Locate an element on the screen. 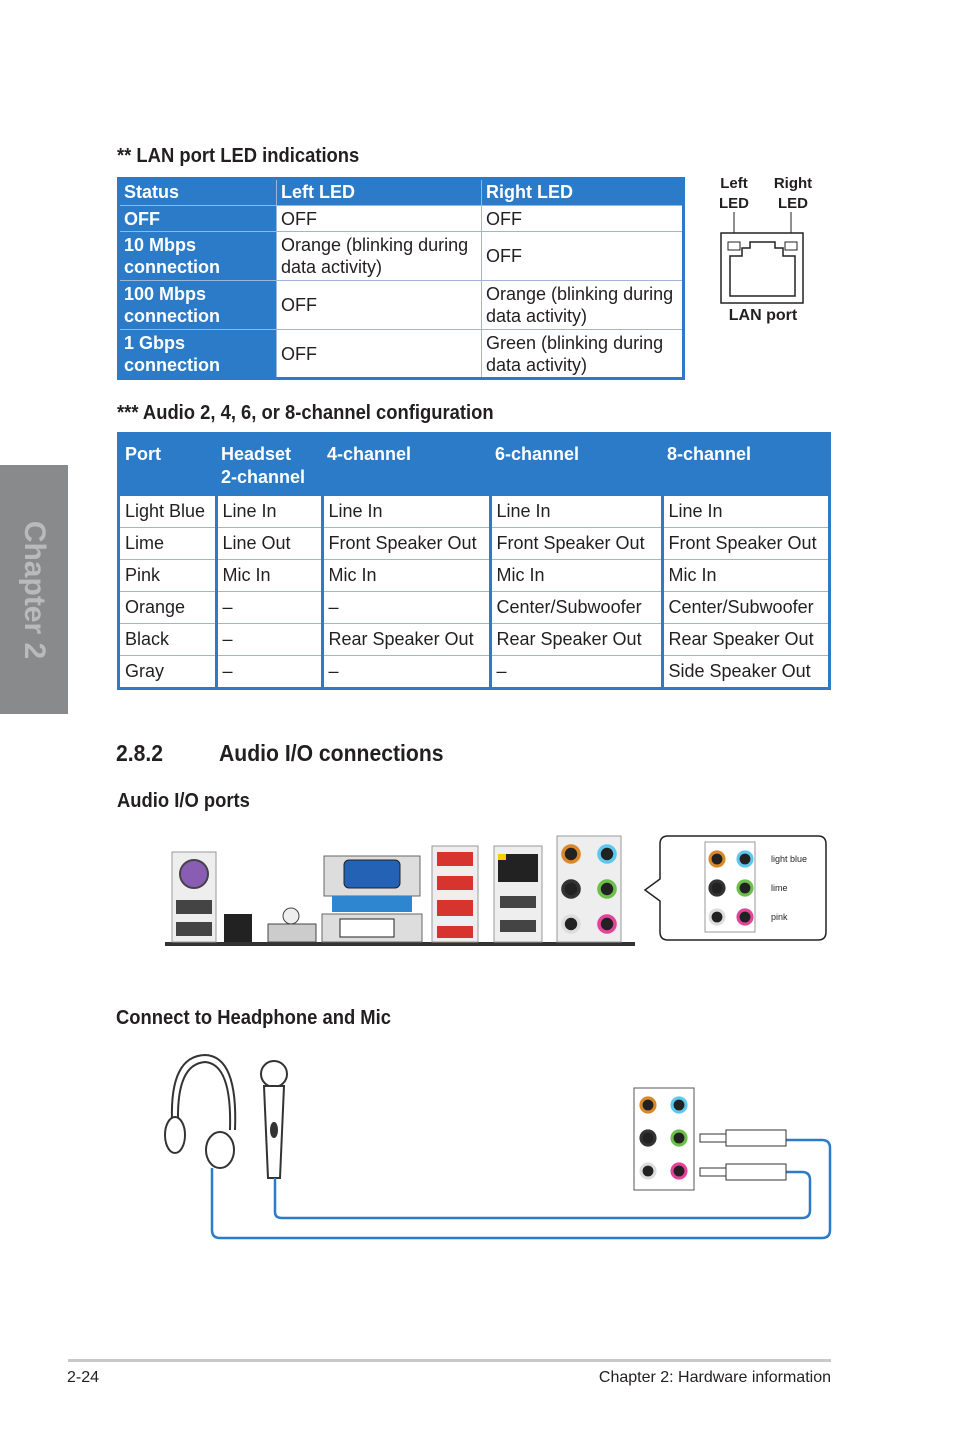  headset-cell: Line Out is located at coordinates (269, 543).